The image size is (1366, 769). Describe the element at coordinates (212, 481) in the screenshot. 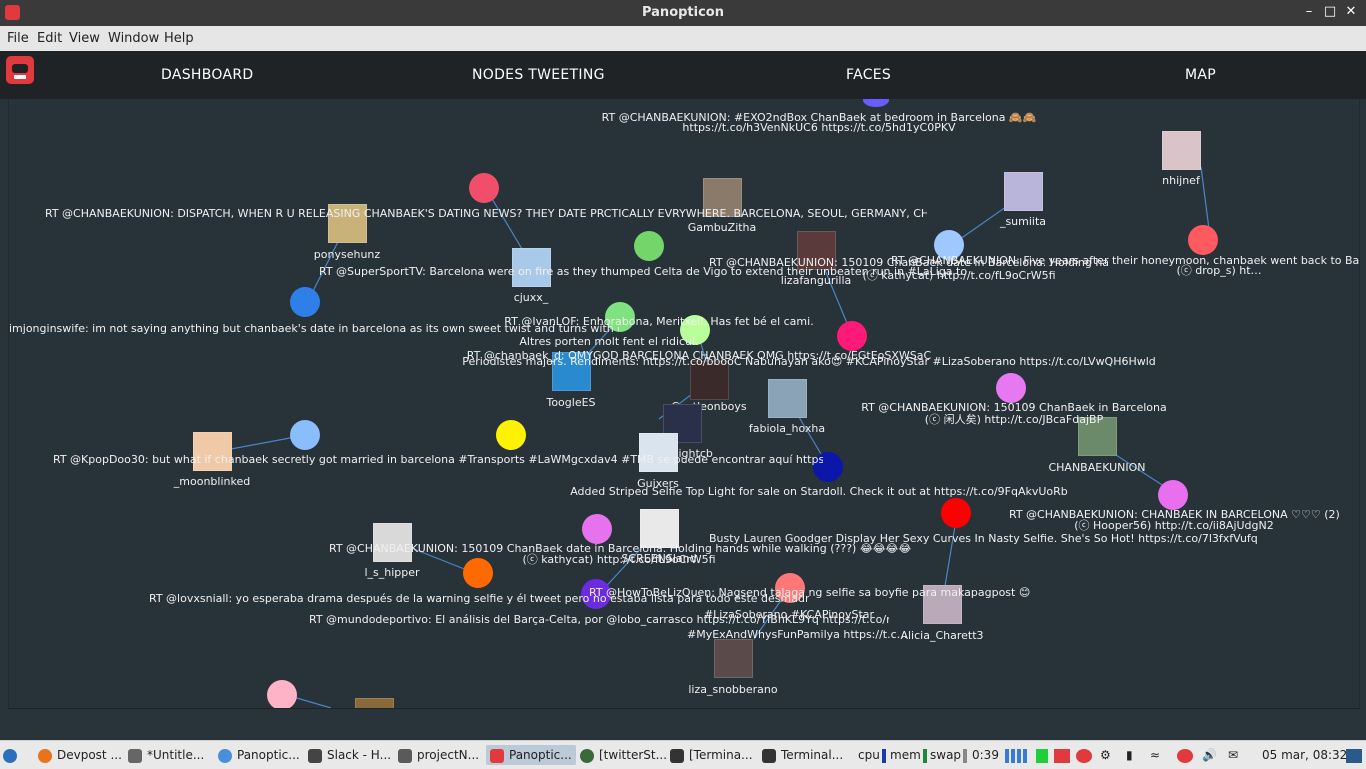

I see `user-name-label: _moonblinked` at that location.